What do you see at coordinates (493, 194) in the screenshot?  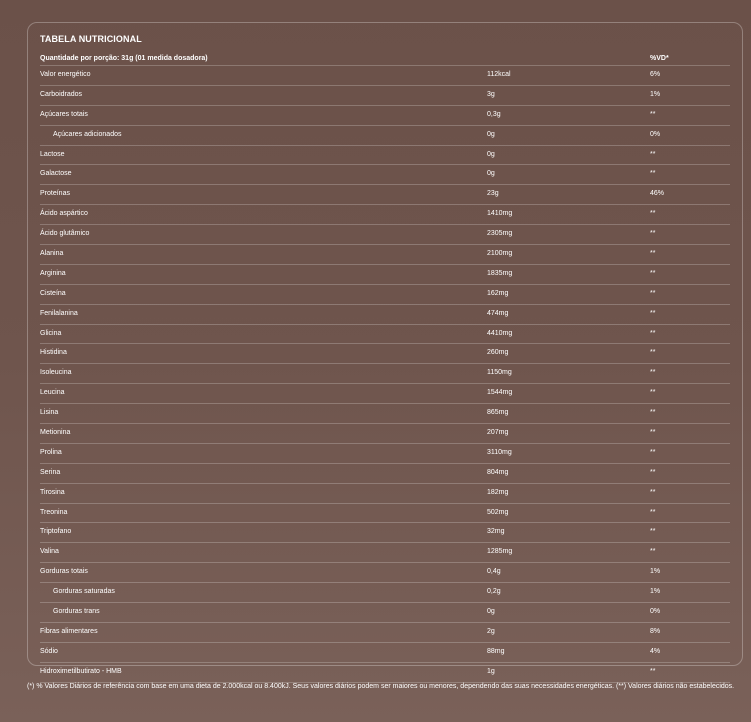 I see `nutrient-amount: 23g` at bounding box center [493, 194].